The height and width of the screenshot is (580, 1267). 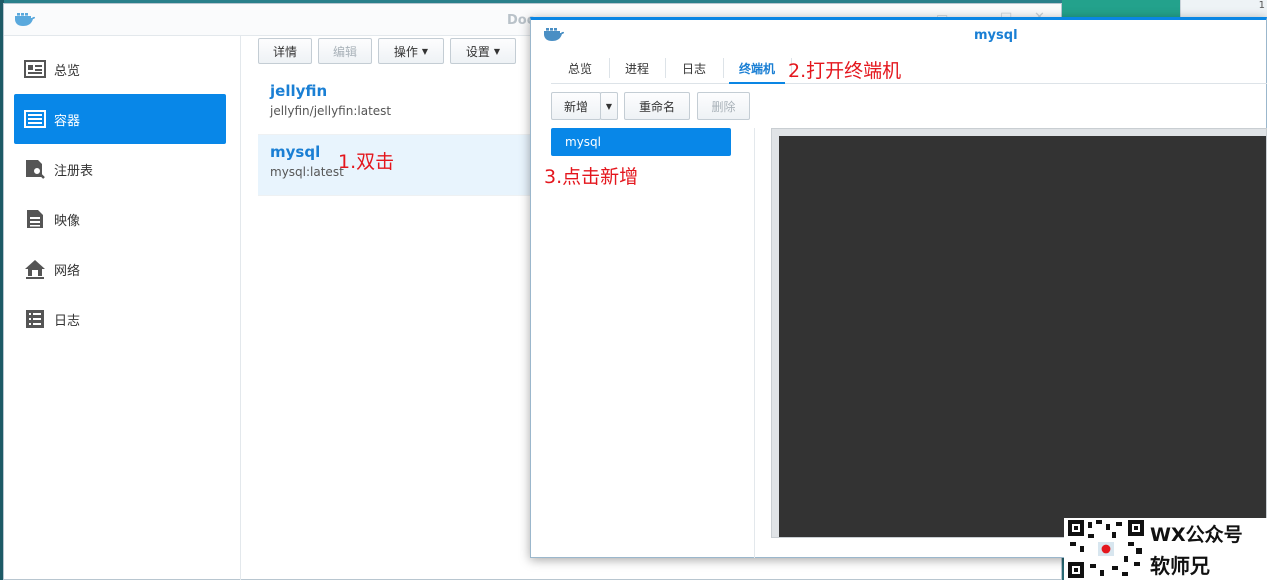 What do you see at coordinates (694, 68) in the screenshot?
I see `tab-log: 日志` at bounding box center [694, 68].